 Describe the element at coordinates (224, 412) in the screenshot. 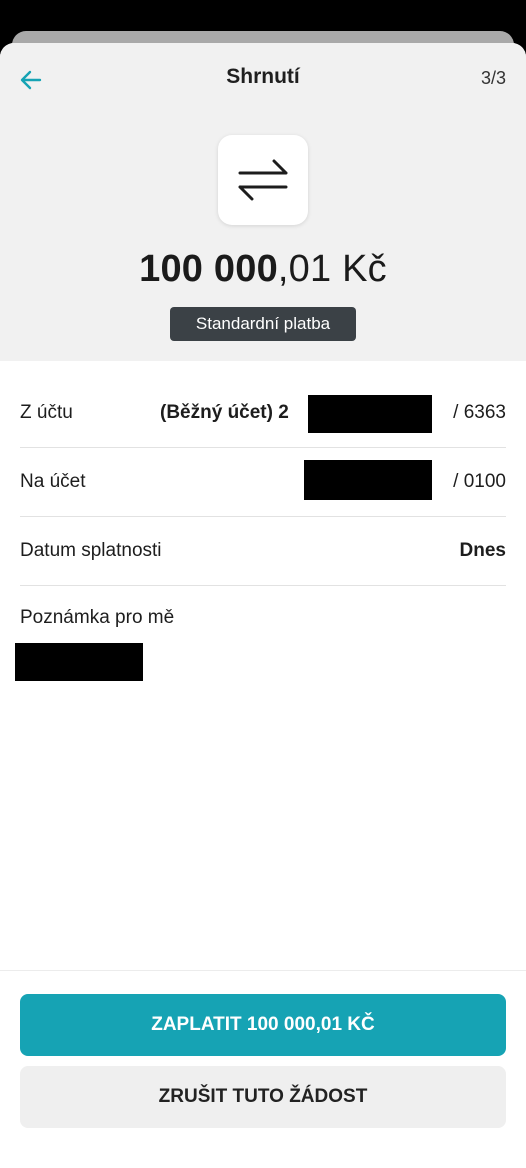

I see `from-account-name: (Běžný účet) 2` at that location.